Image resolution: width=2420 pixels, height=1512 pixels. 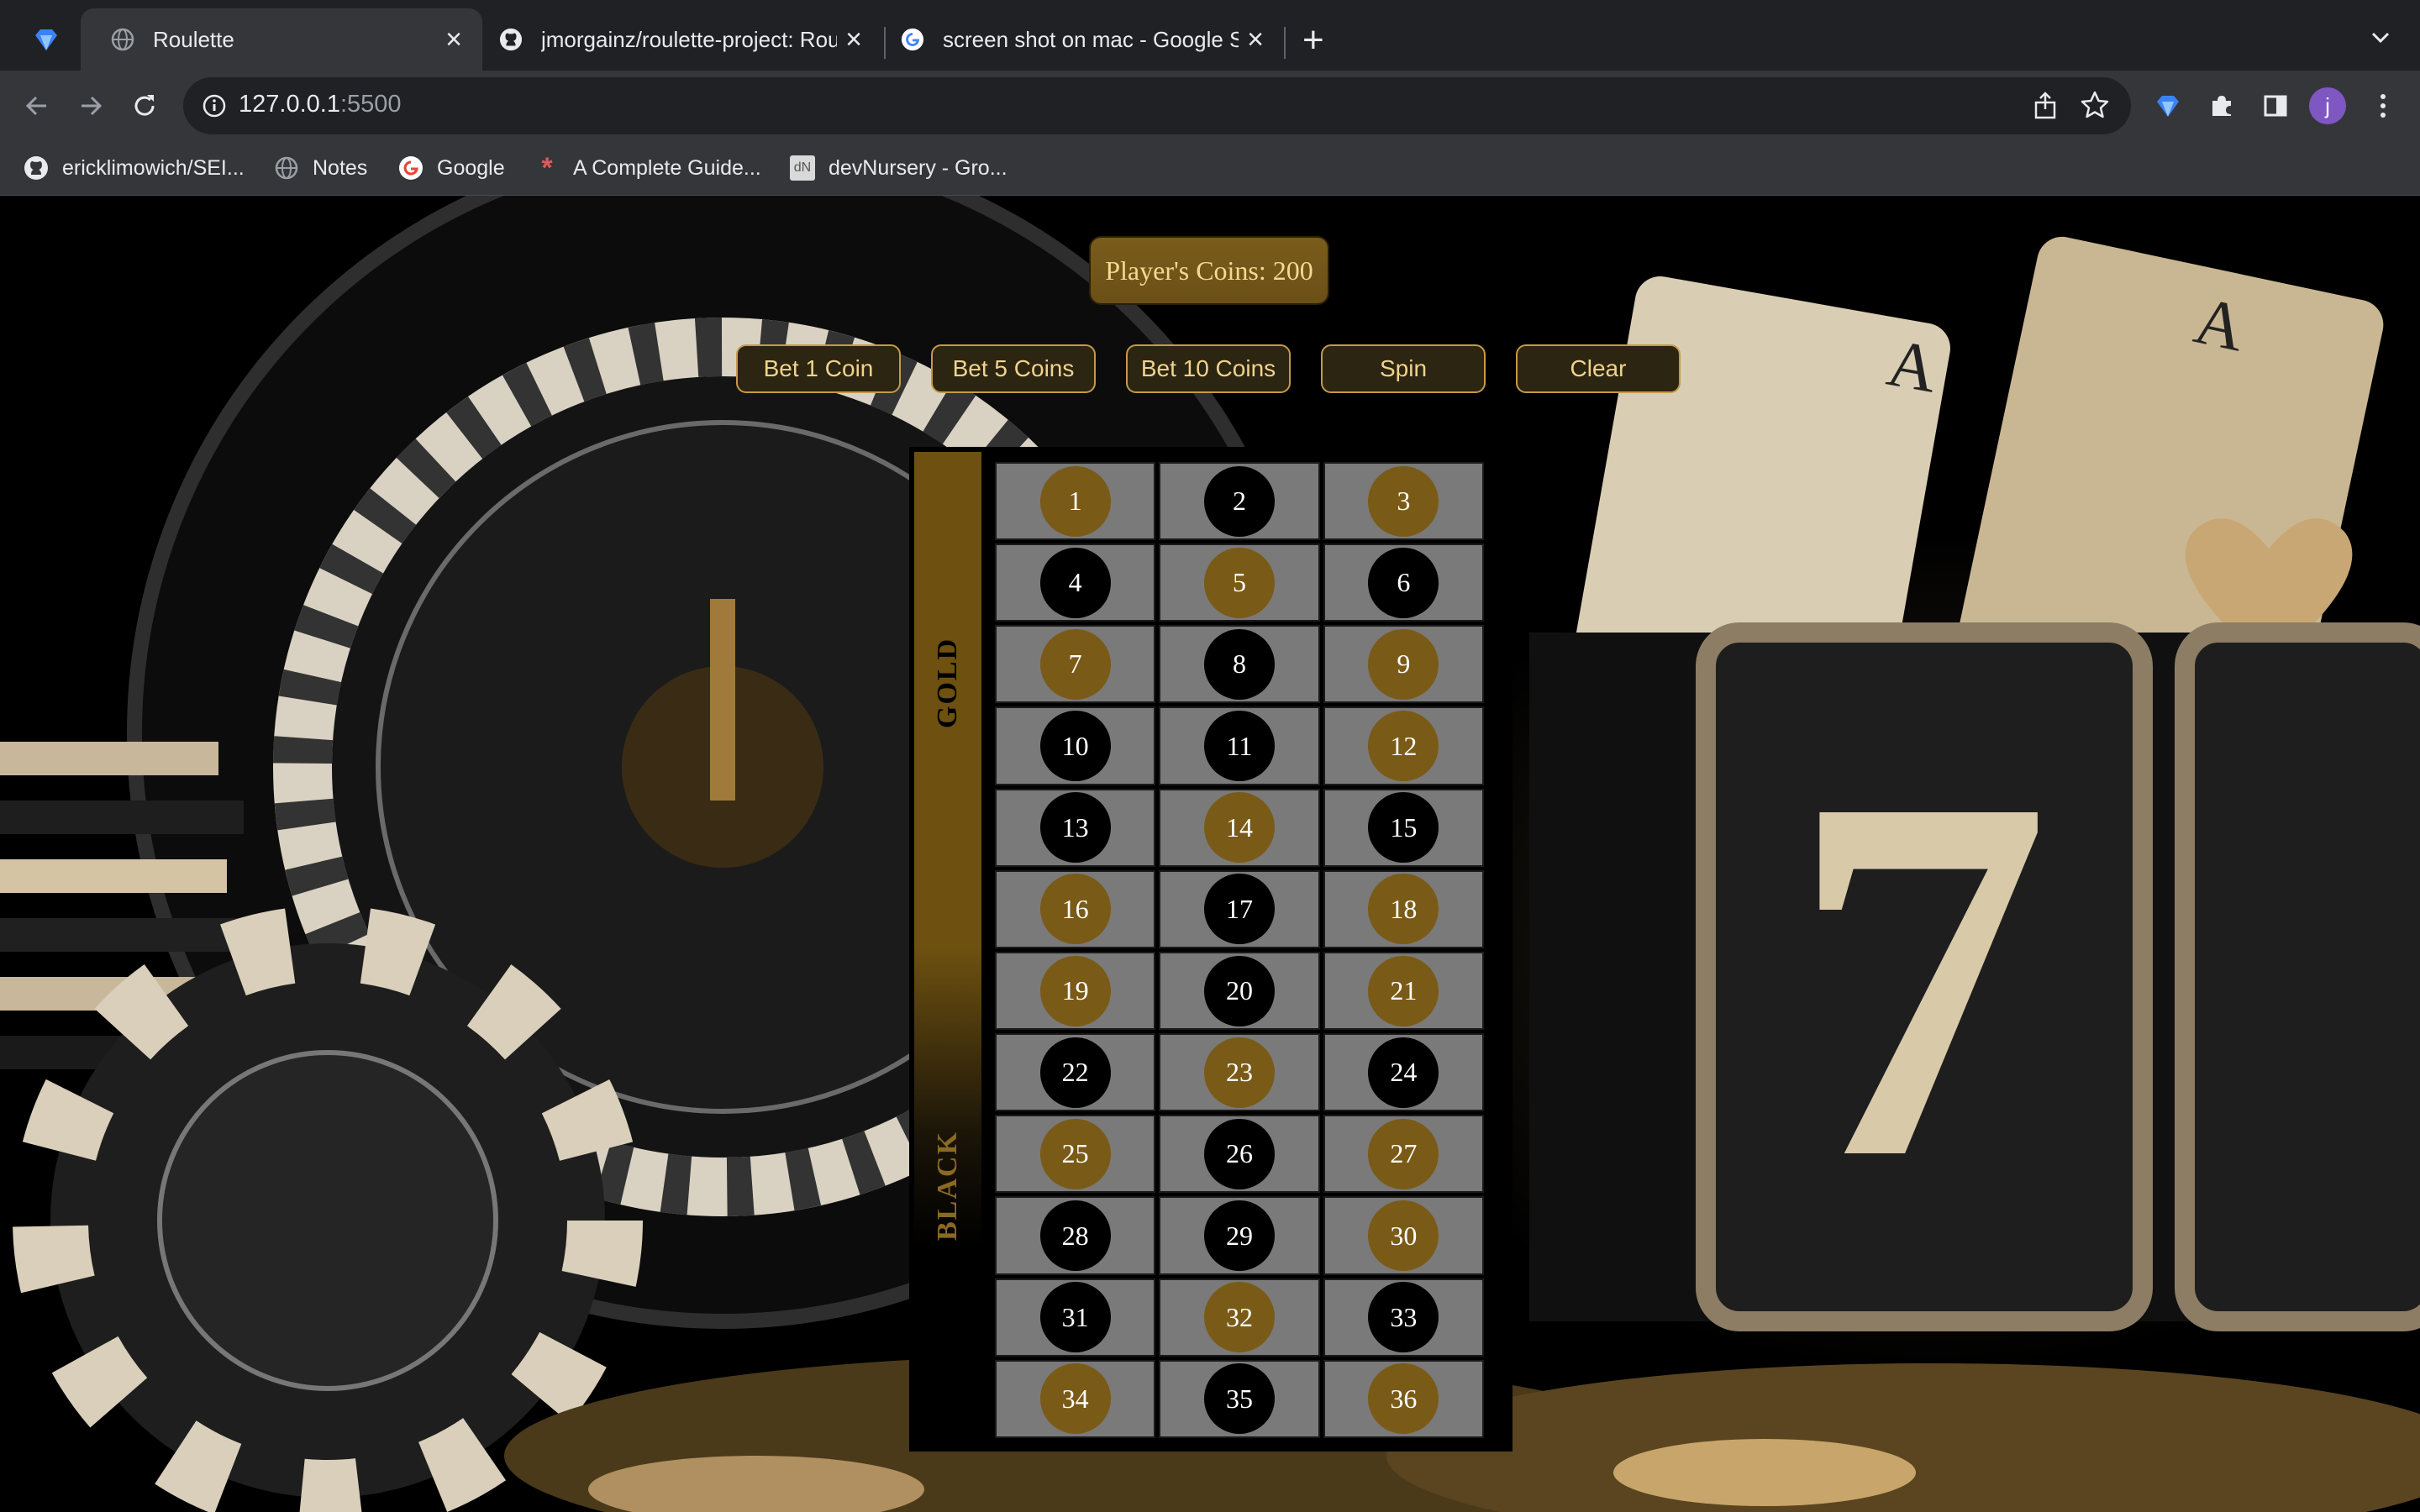 I want to click on more-menu-icon, so click(x=2383, y=106).